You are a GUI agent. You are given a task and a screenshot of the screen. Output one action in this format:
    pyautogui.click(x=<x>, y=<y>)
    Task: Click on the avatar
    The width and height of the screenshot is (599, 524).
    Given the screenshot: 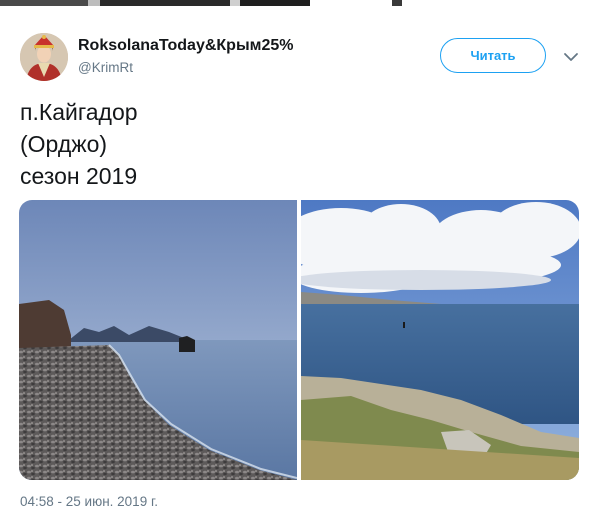 What is the action you would take?
    pyautogui.click(x=44, y=57)
    